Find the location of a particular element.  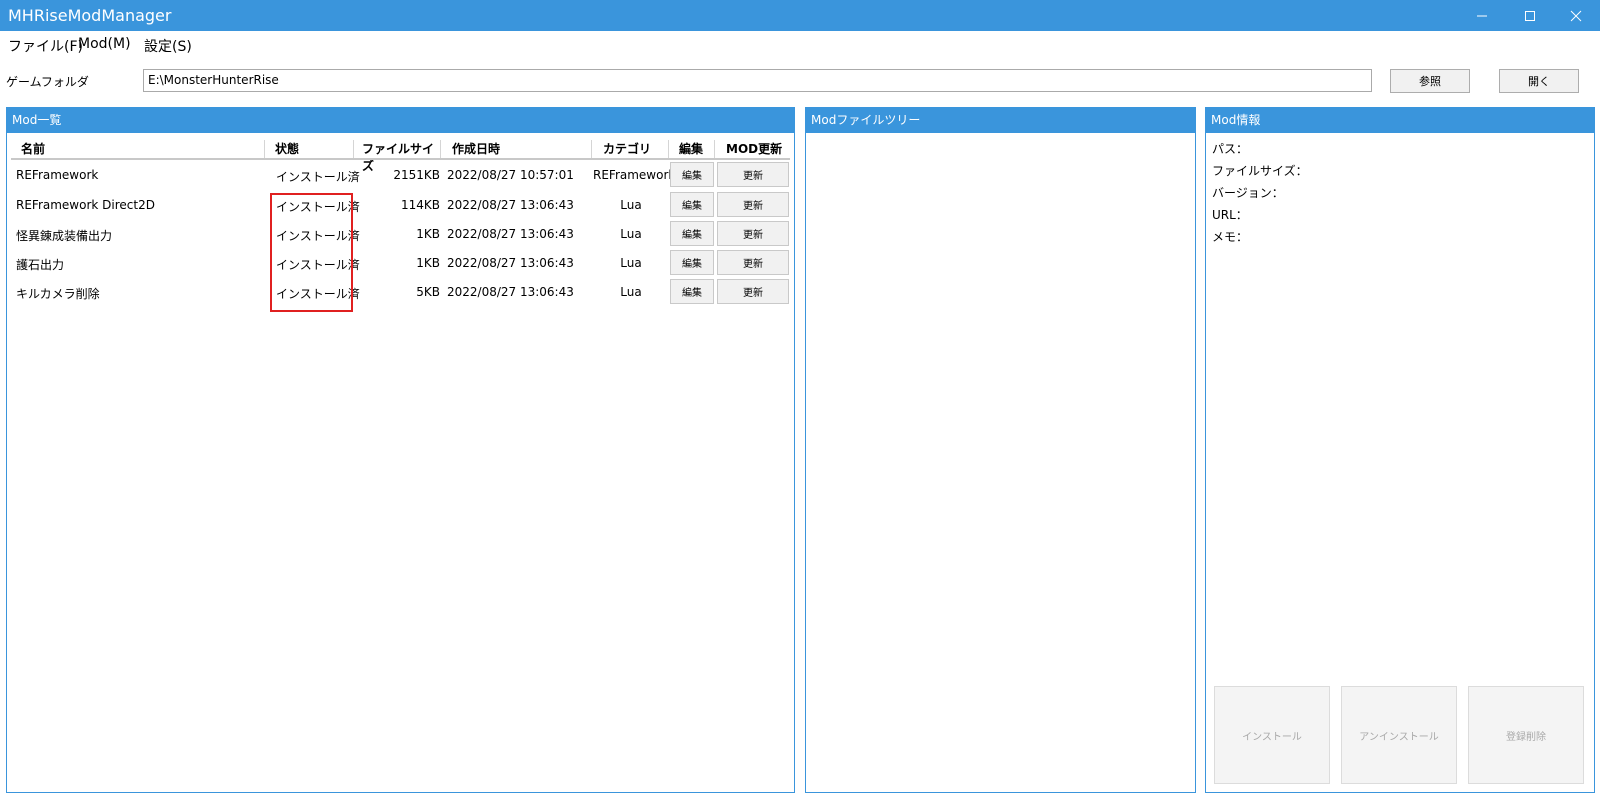

mod-category: REFramework is located at coordinates (634, 175).